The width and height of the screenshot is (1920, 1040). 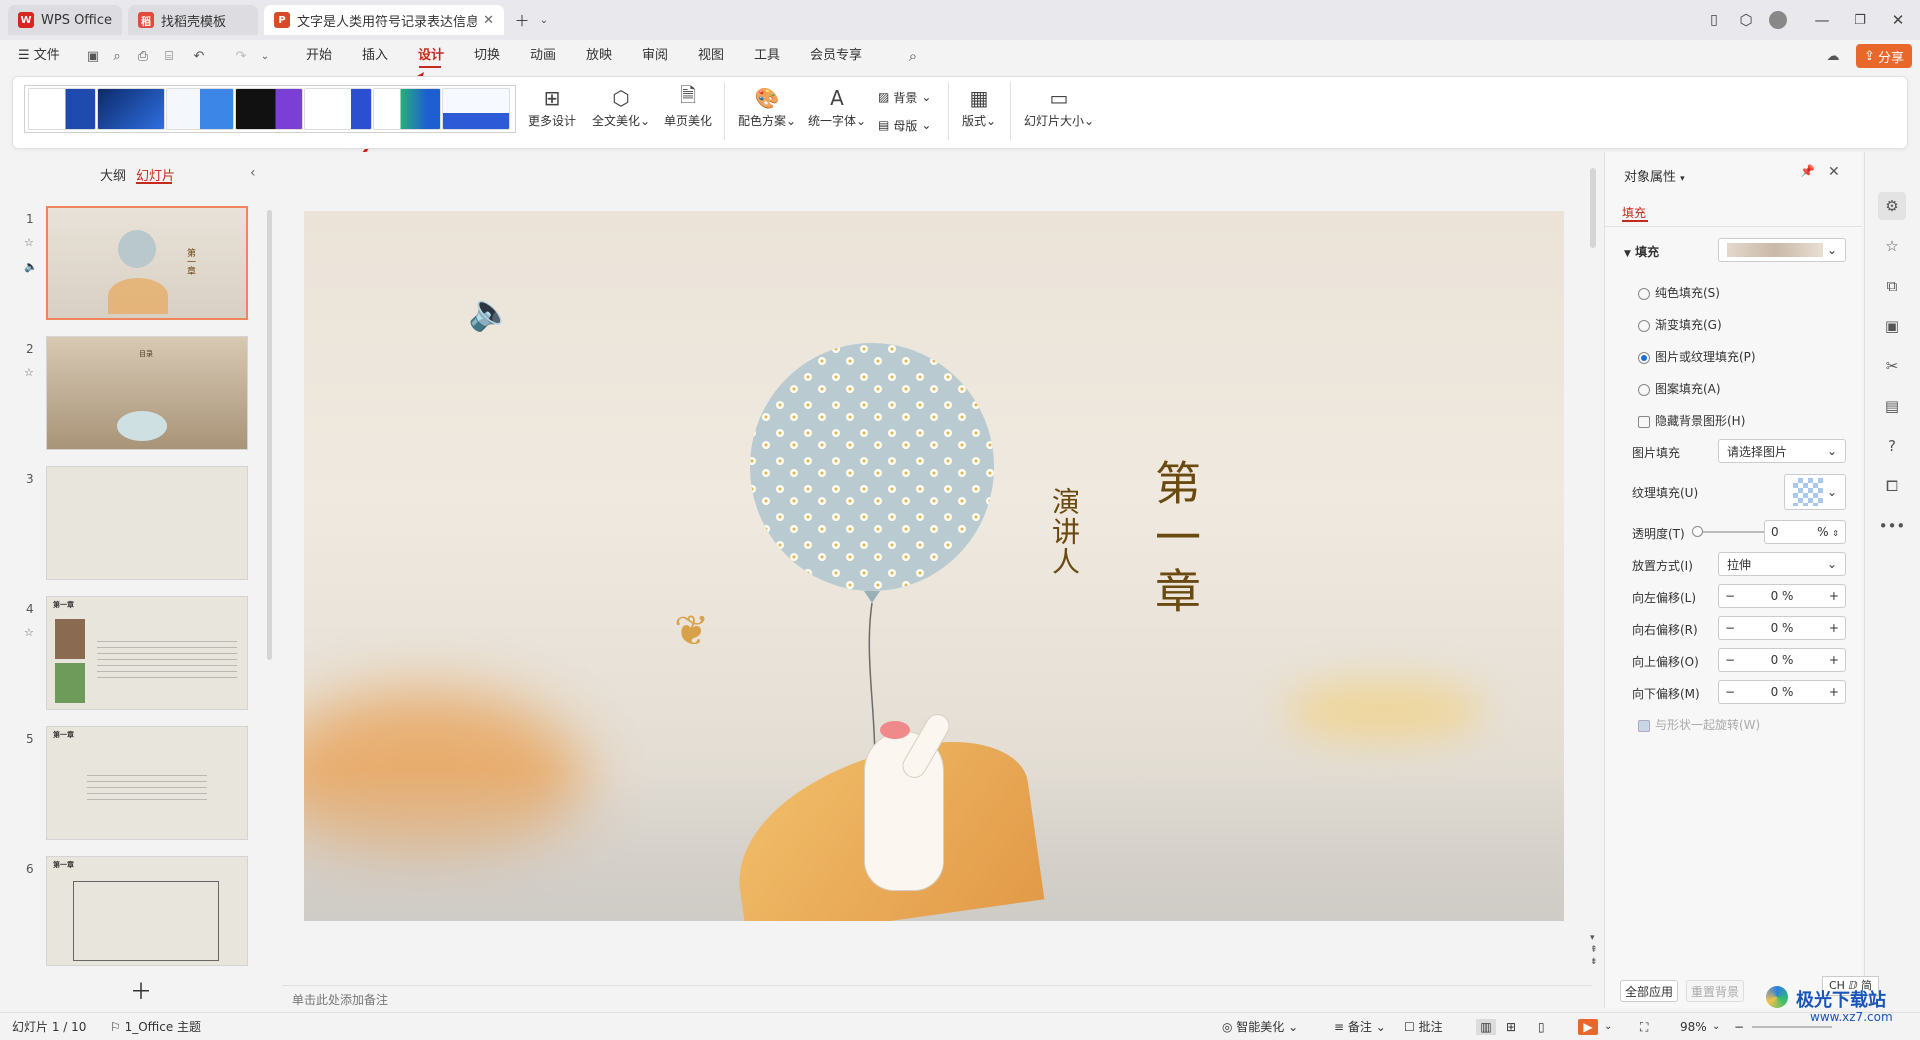 What do you see at coordinates (1593, 208) in the screenshot?
I see `canvas-scrollbar` at bounding box center [1593, 208].